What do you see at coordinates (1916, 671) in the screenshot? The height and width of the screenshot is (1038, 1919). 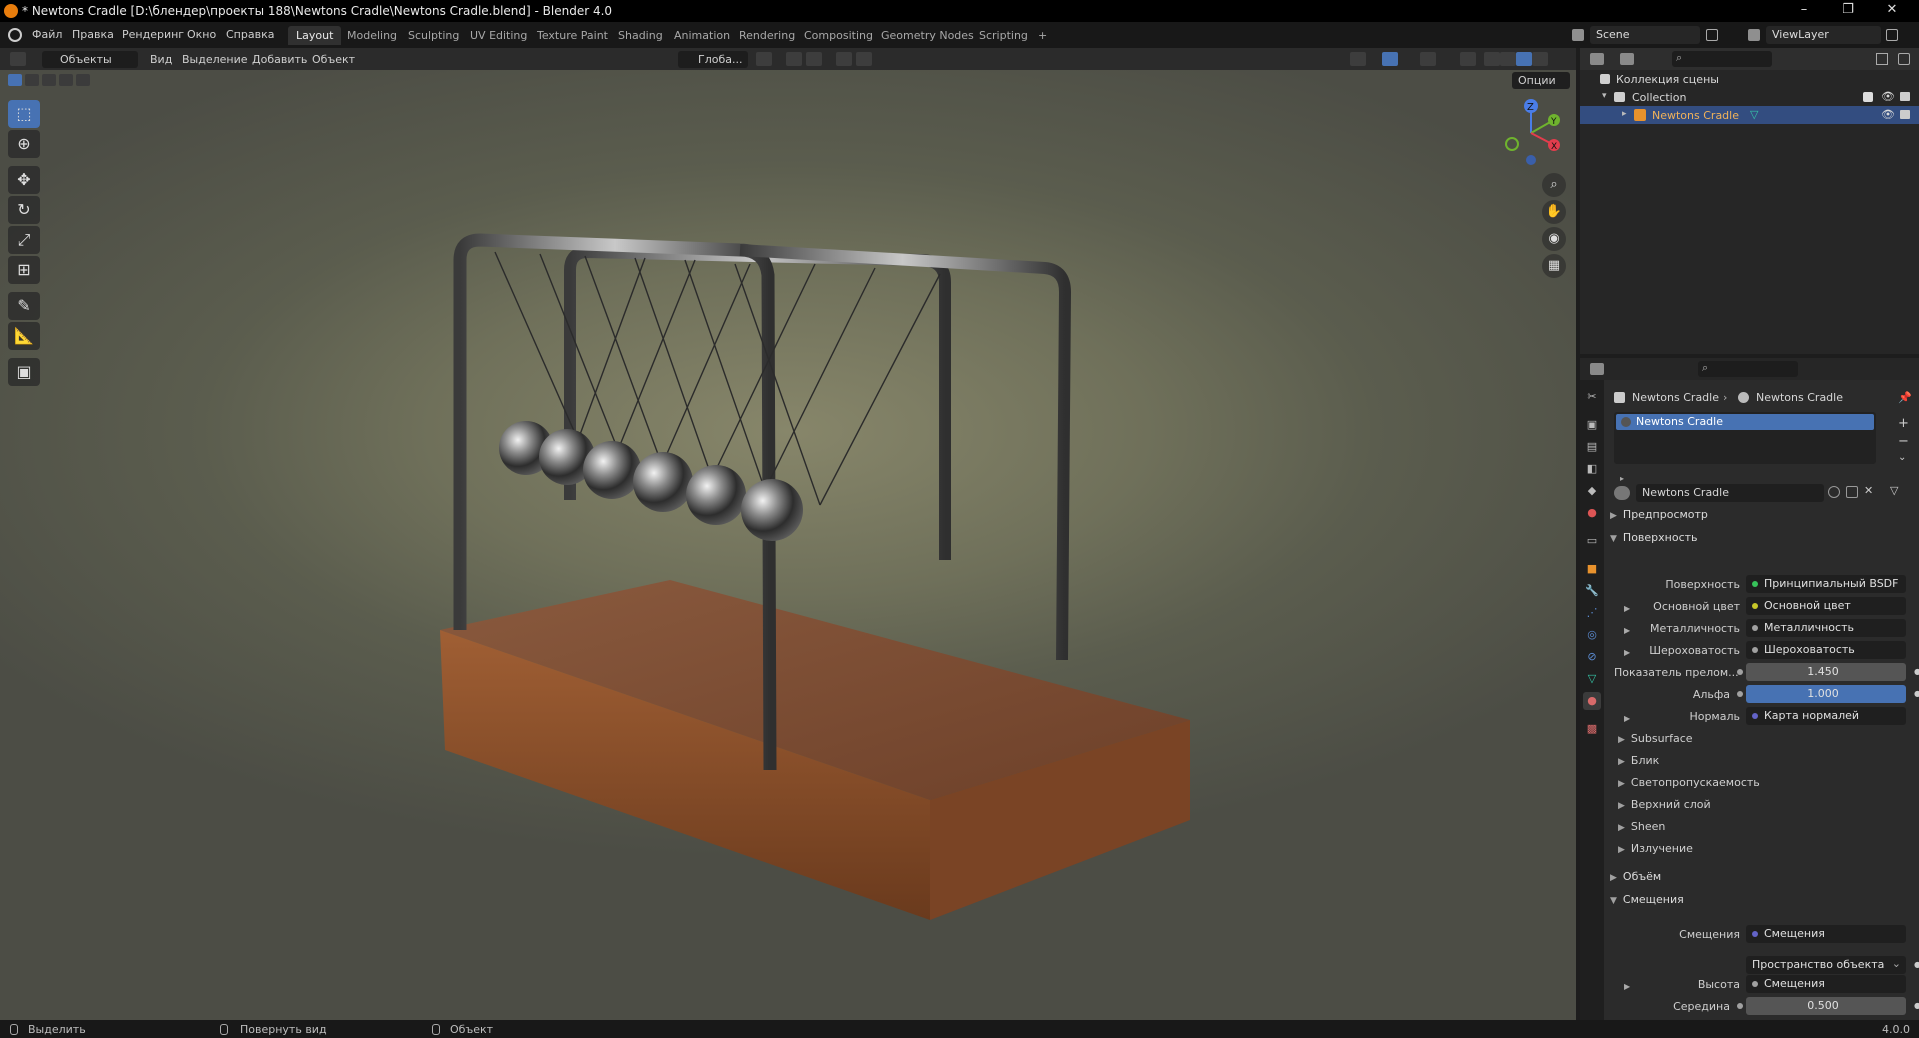 I see `ior-keyframe-icon: ●` at bounding box center [1916, 671].